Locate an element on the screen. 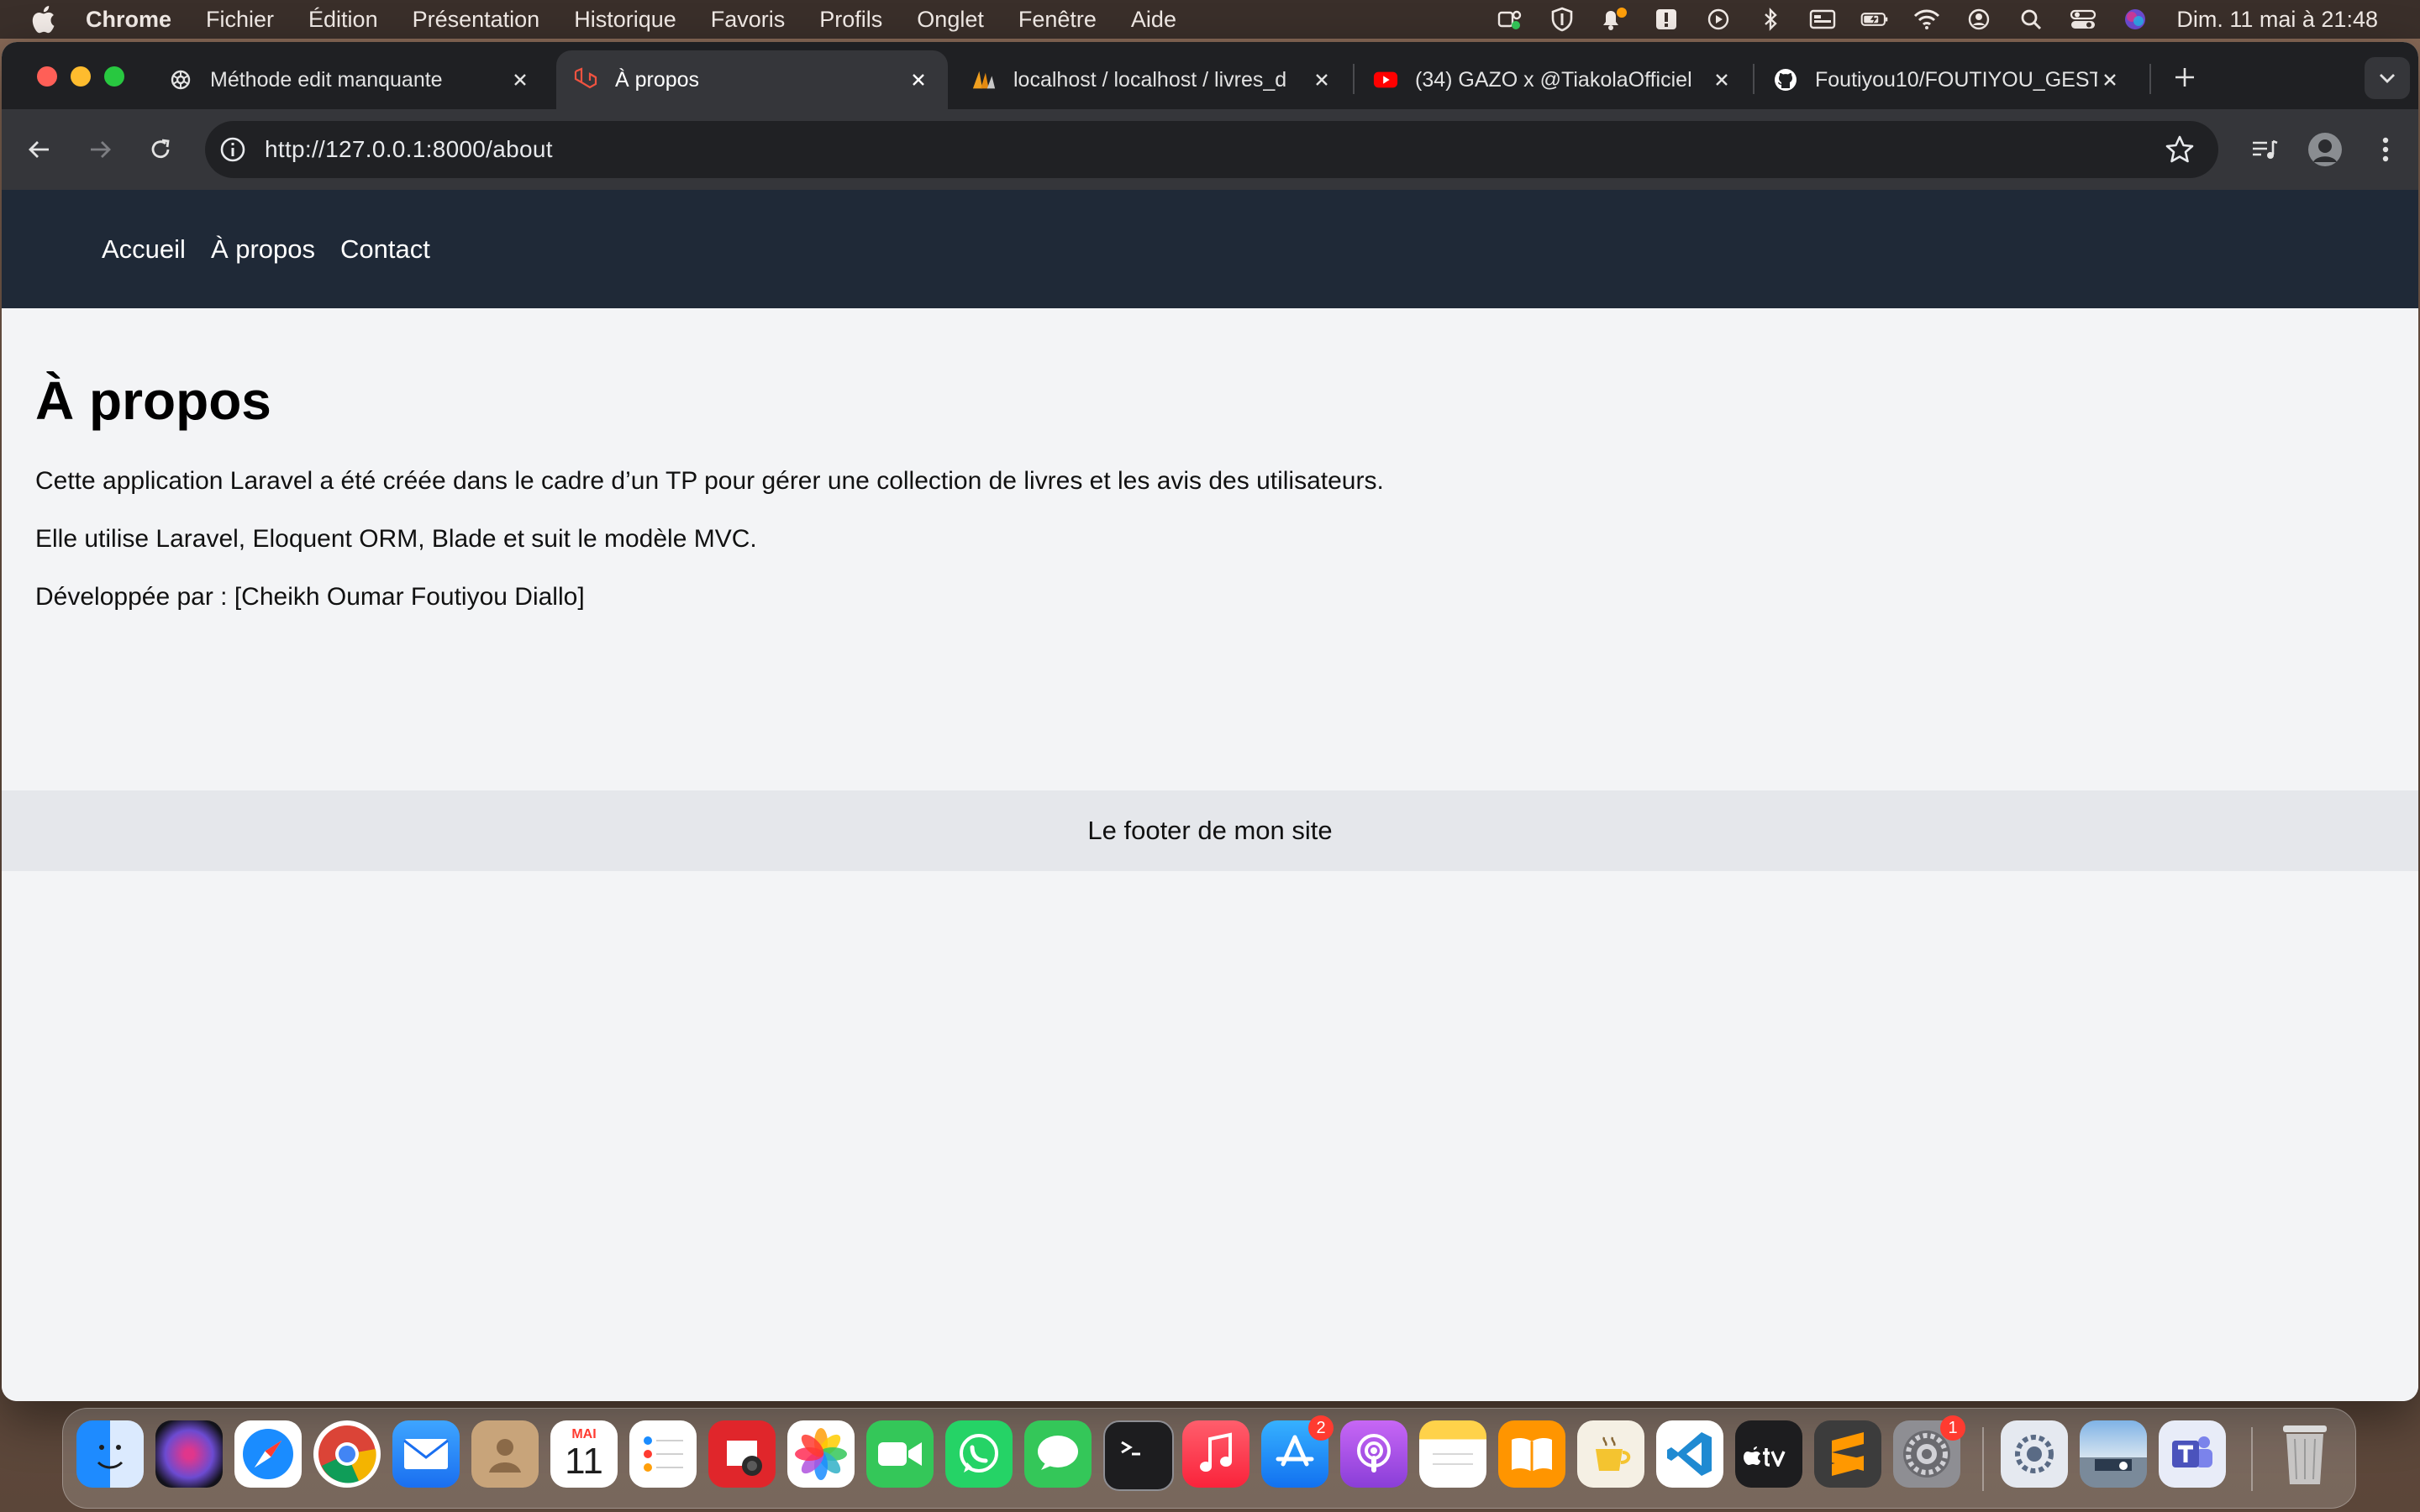  play-circle-icon is located at coordinates (1718, 19).